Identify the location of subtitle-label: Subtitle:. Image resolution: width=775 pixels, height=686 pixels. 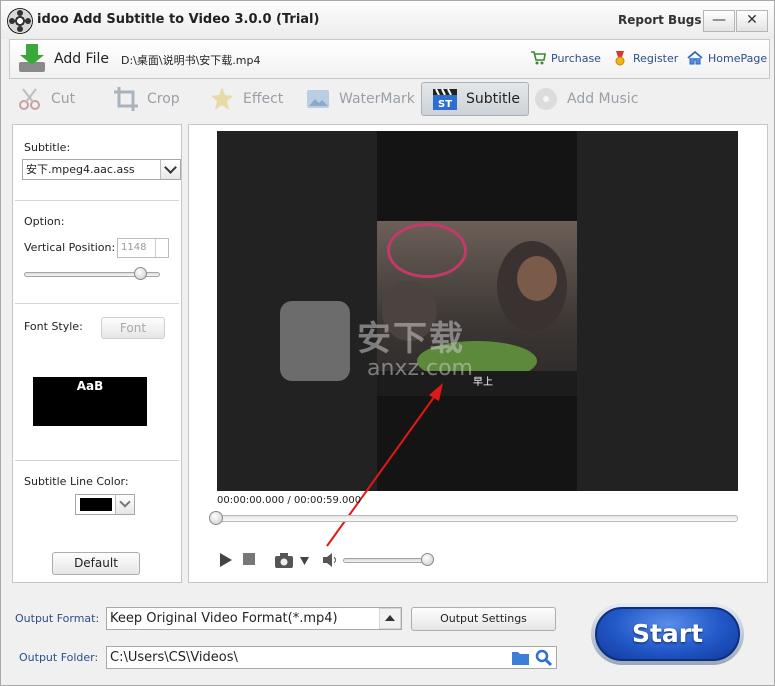
(47, 147).